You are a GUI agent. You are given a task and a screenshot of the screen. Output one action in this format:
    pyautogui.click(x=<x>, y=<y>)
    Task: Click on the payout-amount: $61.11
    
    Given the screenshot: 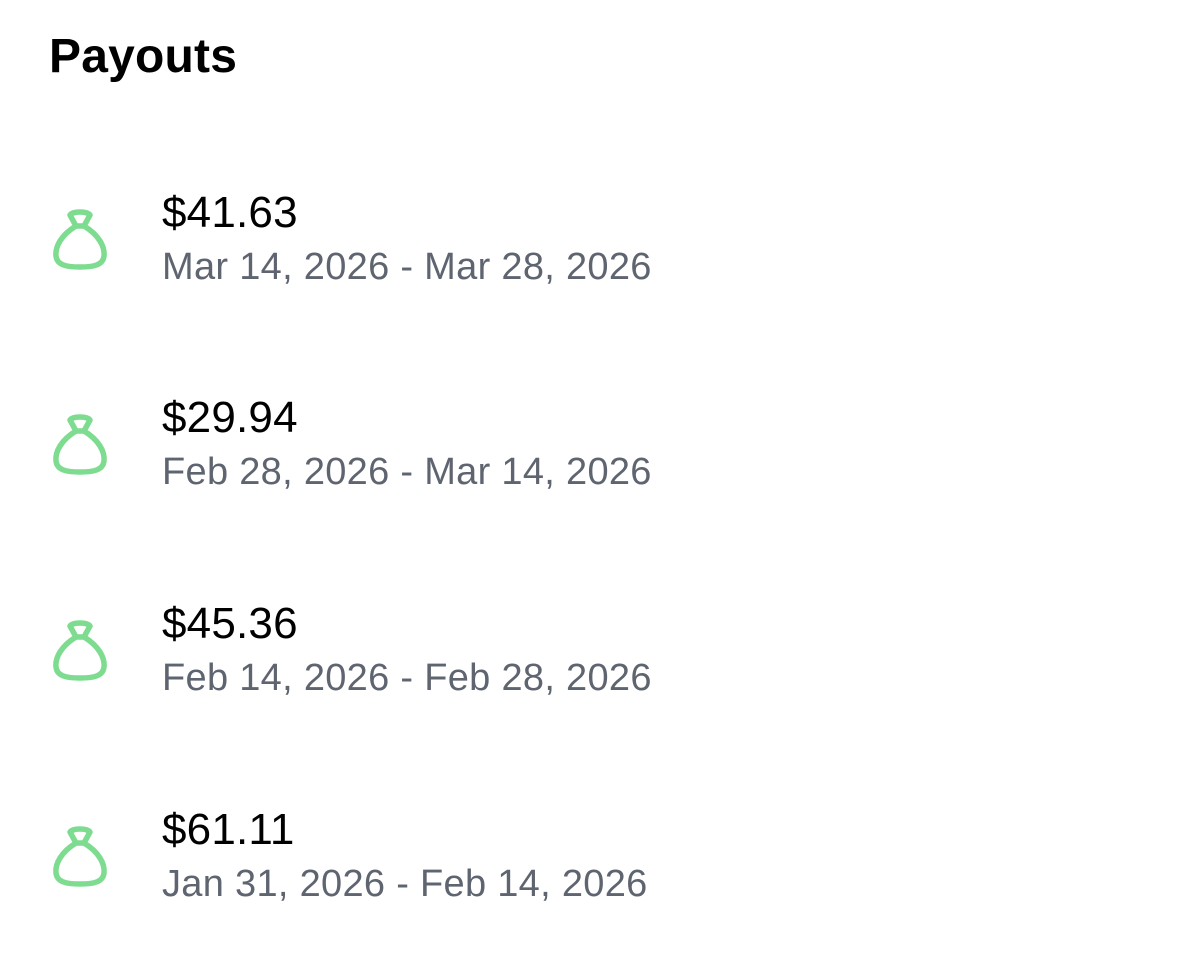 What is the action you would take?
    pyautogui.click(x=228, y=829)
    